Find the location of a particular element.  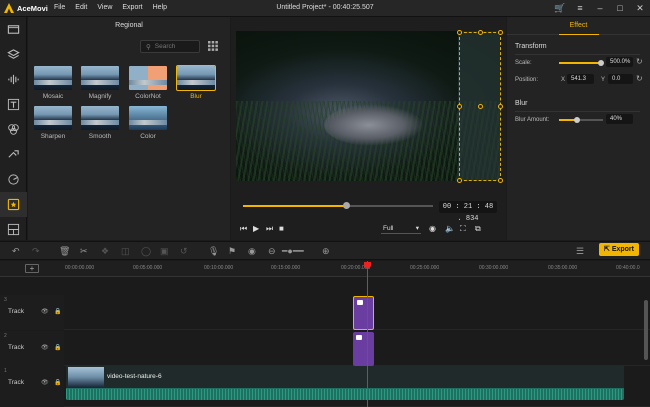

search-box: ⚲ is located at coordinates (170, 46).